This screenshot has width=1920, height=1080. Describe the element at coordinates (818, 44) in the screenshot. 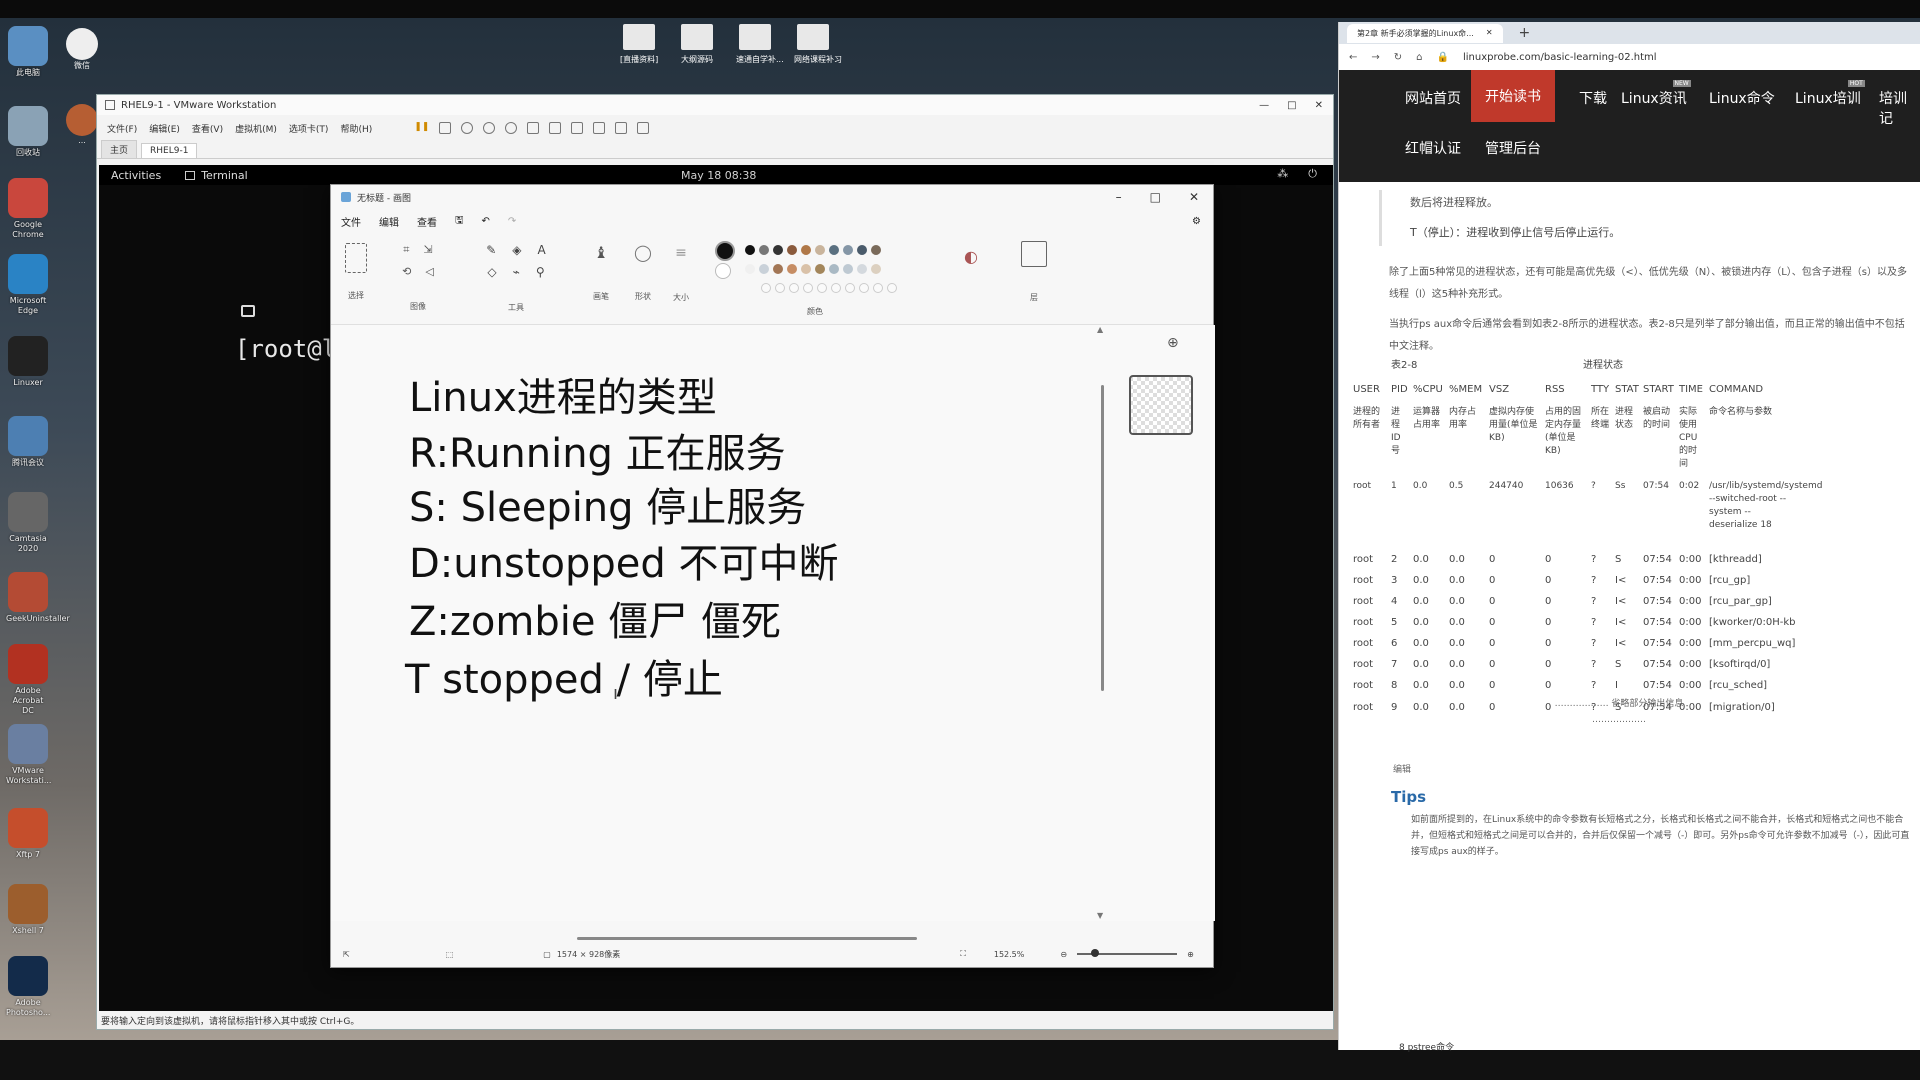

I see `desktop-folder-icon: 网络课程补习` at that location.